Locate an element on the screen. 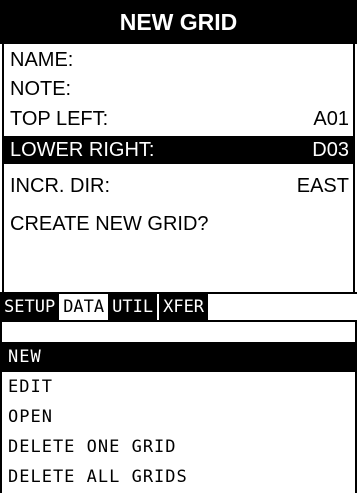  screen-title-text: NEW GRID is located at coordinates (178, 21).